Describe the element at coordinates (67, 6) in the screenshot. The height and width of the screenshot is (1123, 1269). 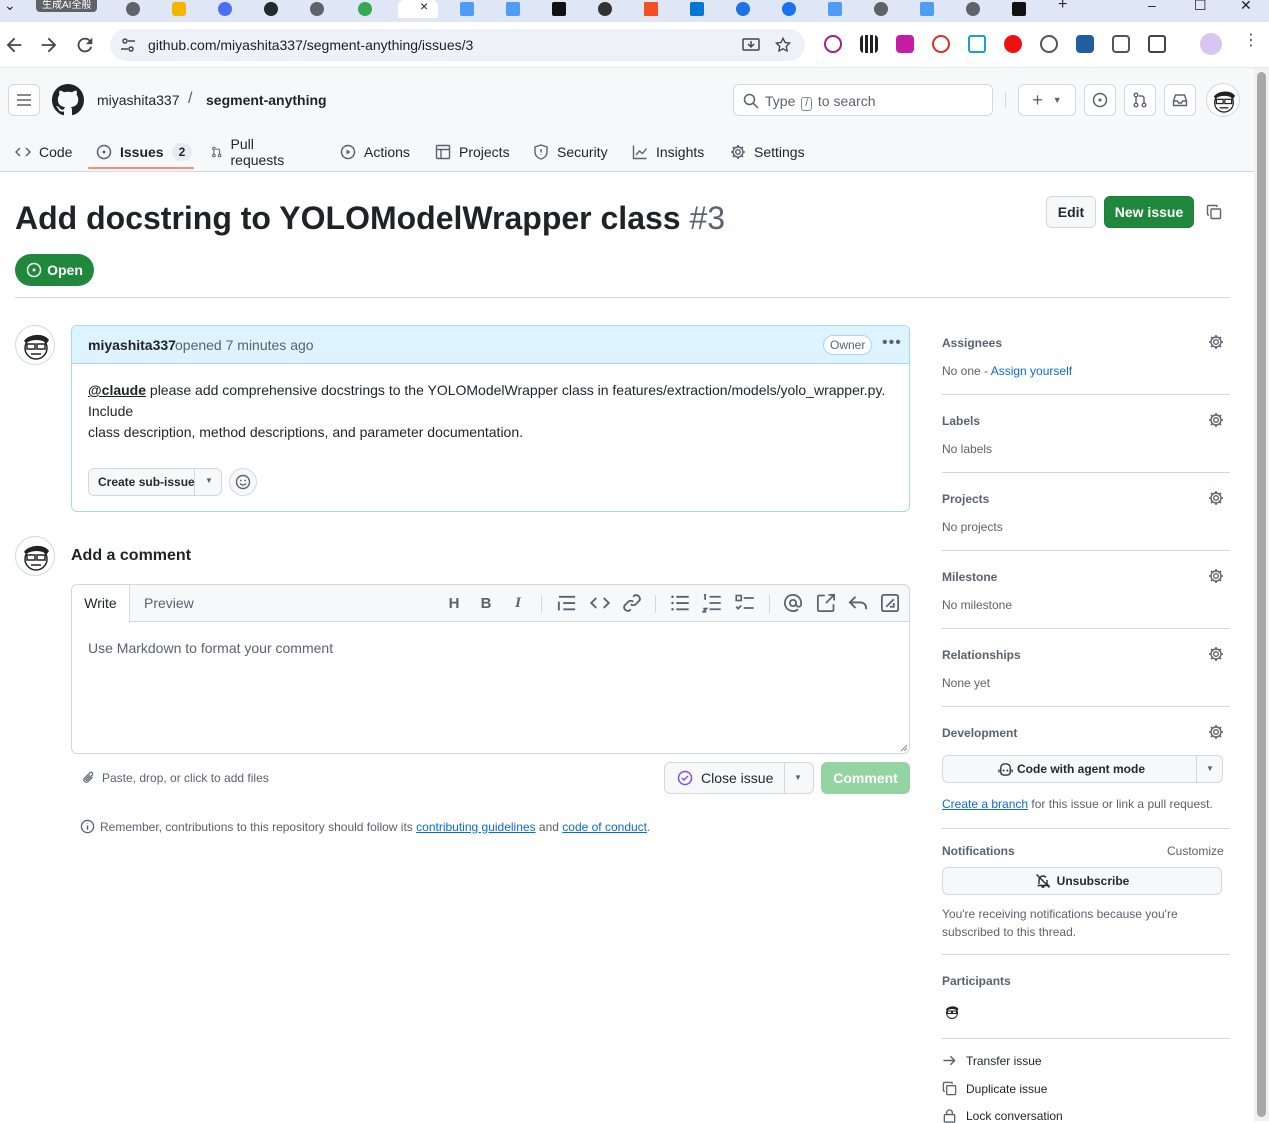
I see `browser-tab-group-label: 生成AI全般` at that location.